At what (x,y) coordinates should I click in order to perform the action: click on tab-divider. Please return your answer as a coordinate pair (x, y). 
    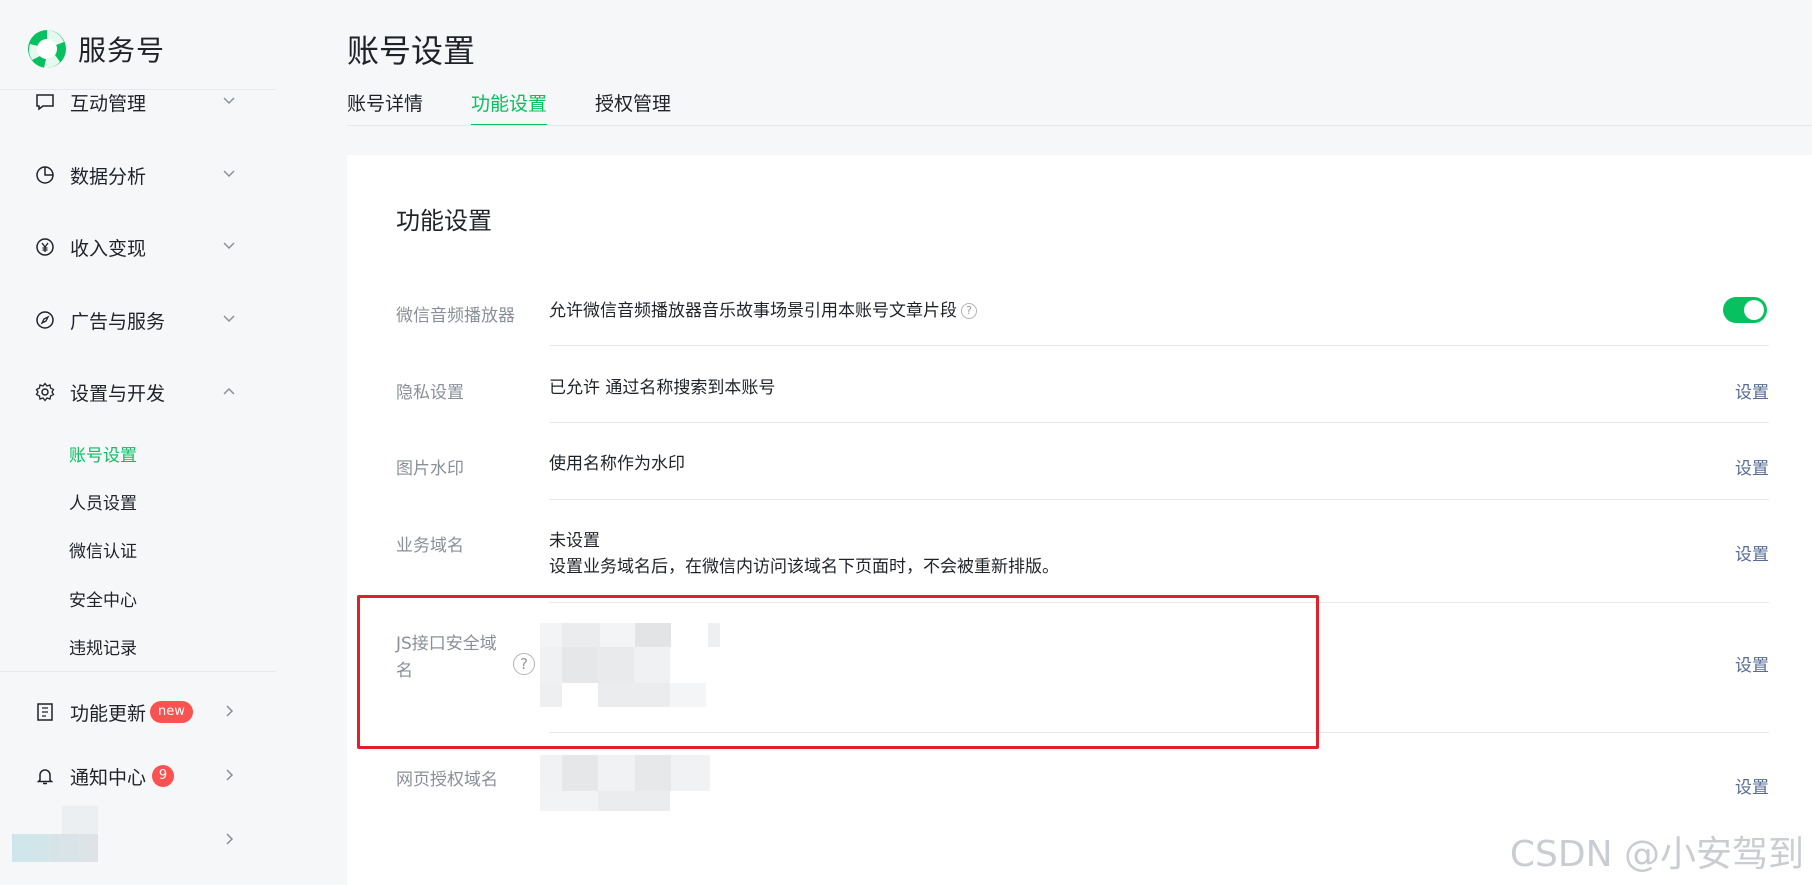
    Looking at the image, I should click on (1079, 125).